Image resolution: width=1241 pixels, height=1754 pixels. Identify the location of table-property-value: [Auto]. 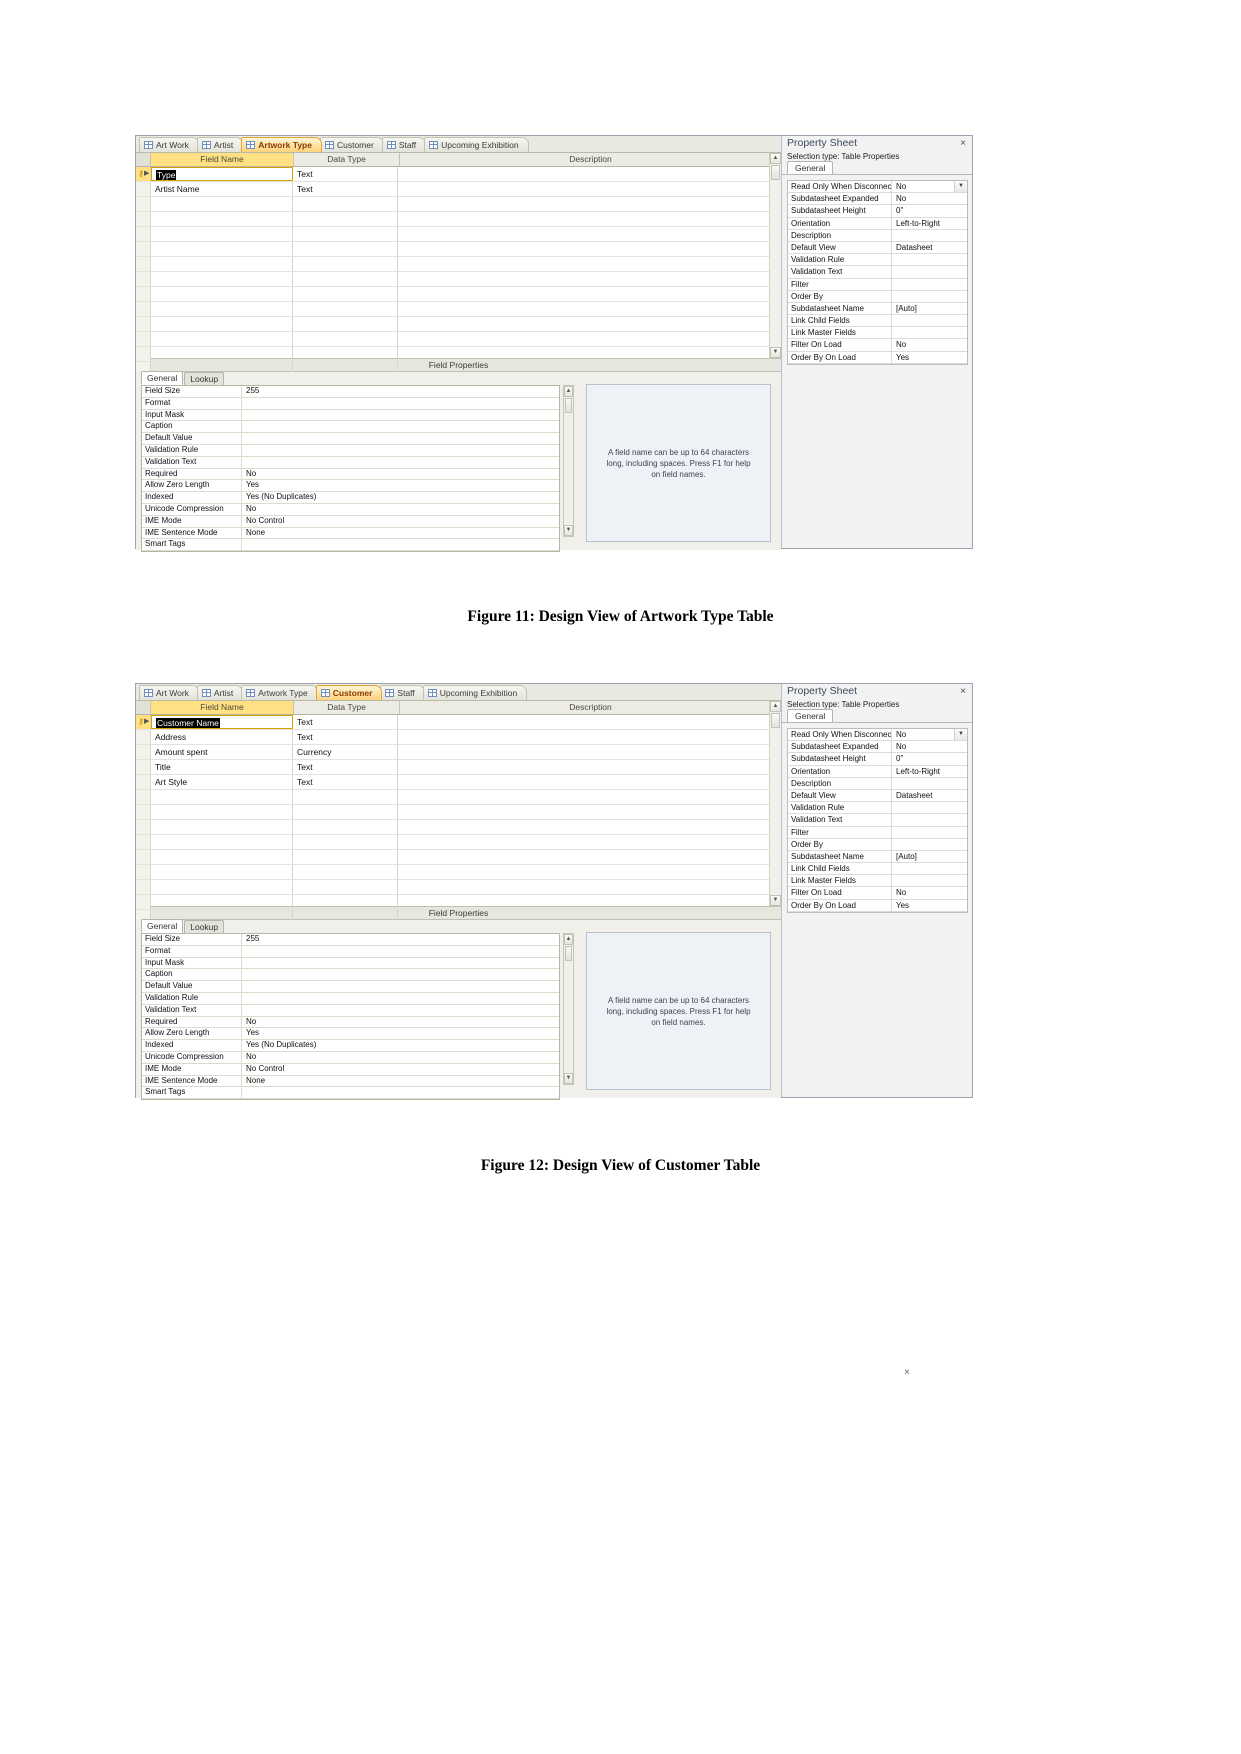
(929, 856).